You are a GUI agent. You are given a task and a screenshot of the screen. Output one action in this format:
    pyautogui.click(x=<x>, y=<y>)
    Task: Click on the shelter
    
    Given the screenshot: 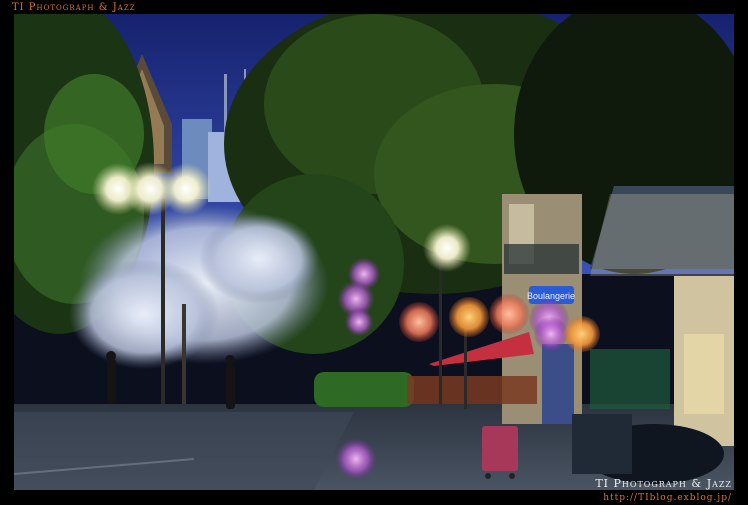 What is the action you would take?
    pyautogui.click(x=662, y=316)
    